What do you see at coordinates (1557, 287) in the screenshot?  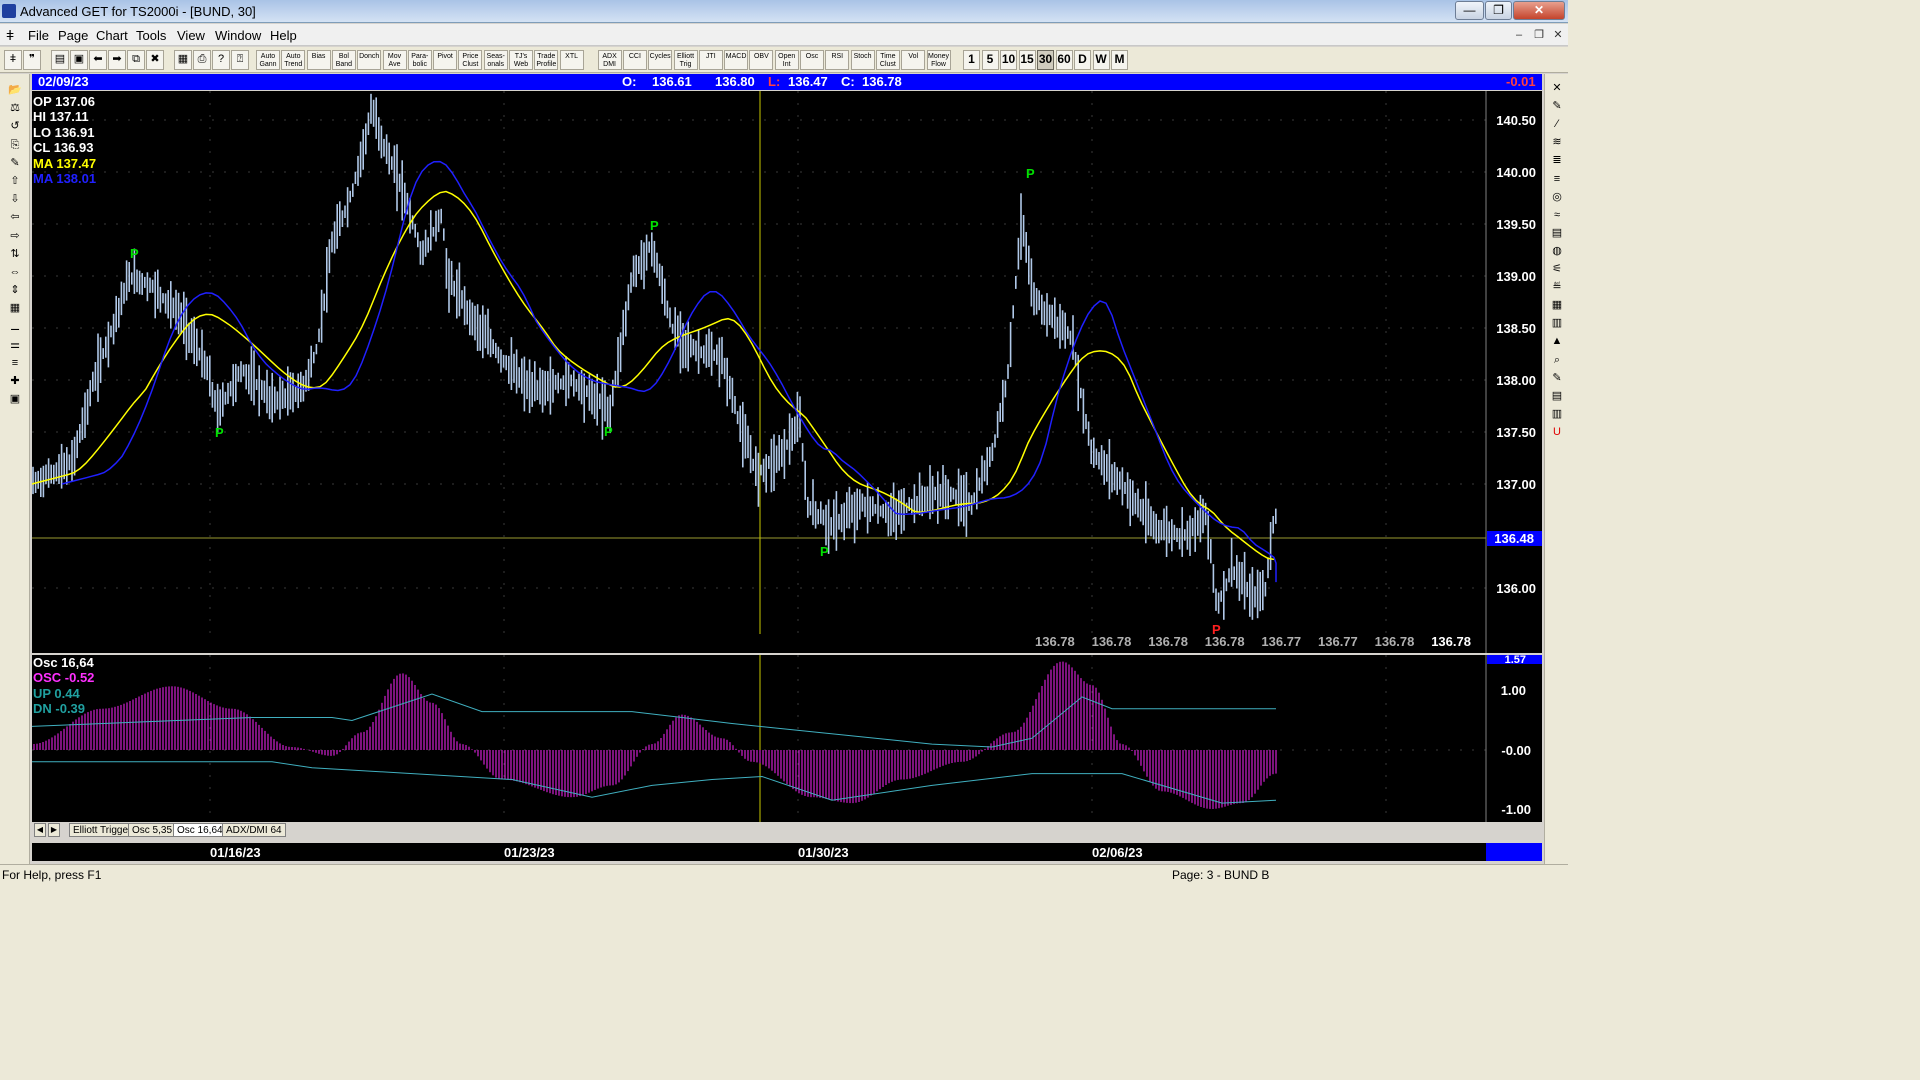 I see `analysis-tool-icon: ≝` at bounding box center [1557, 287].